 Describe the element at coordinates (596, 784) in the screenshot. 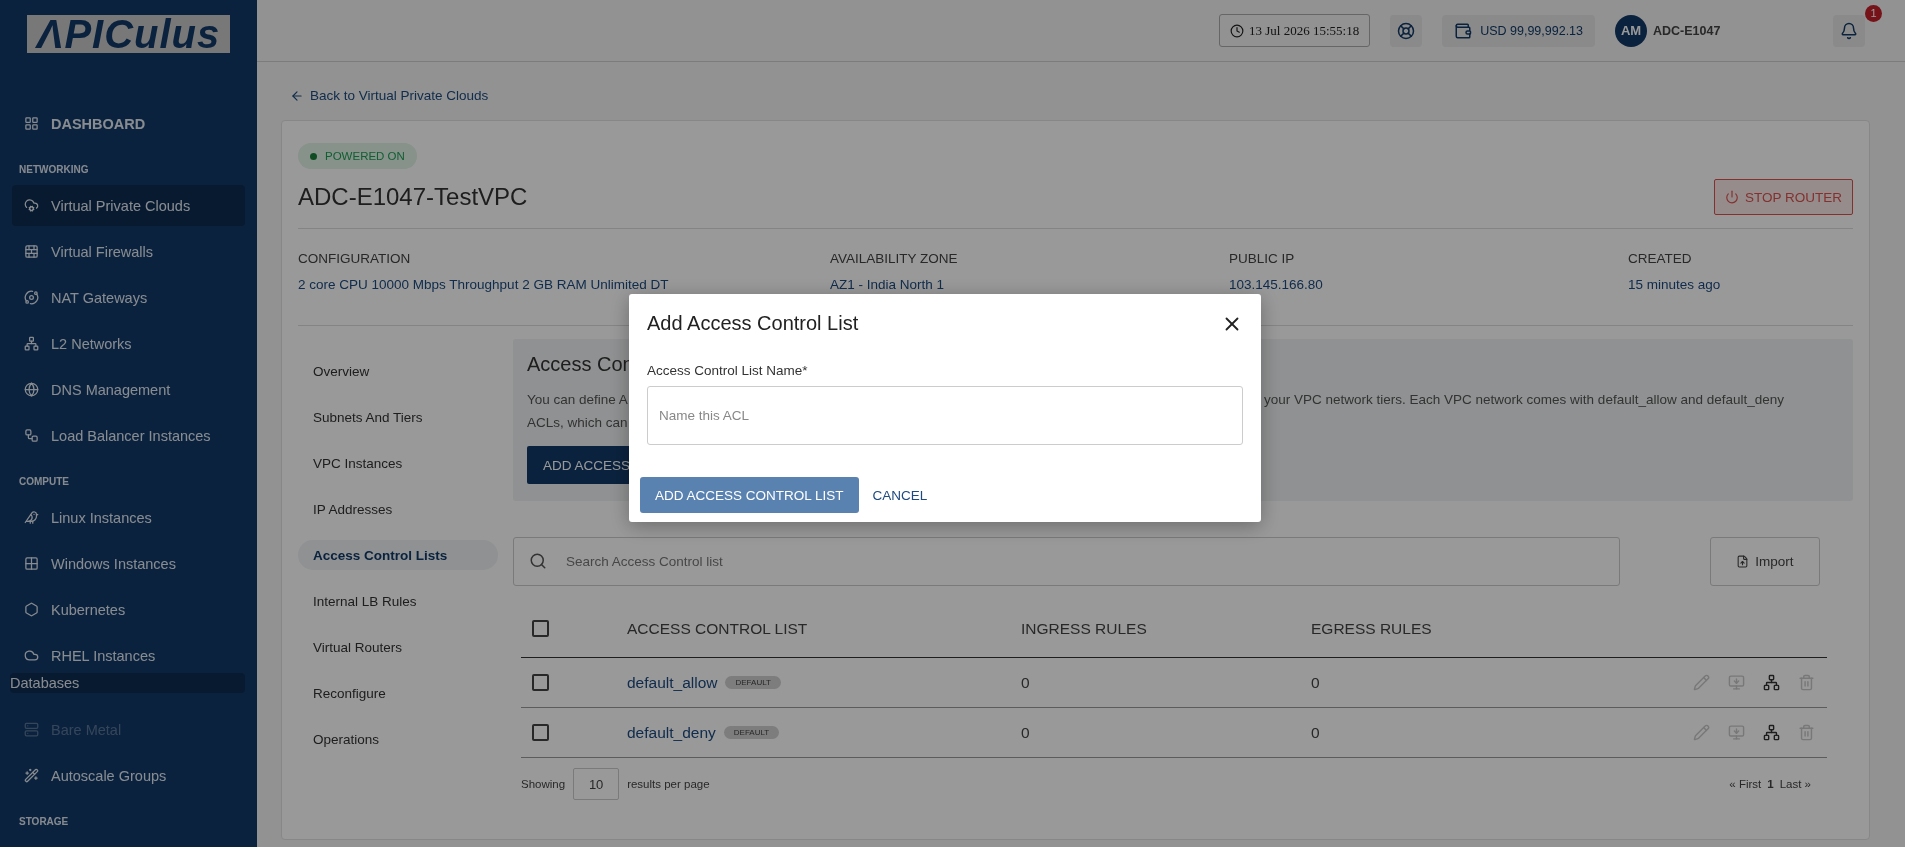

I see `per-page-field: 10` at that location.